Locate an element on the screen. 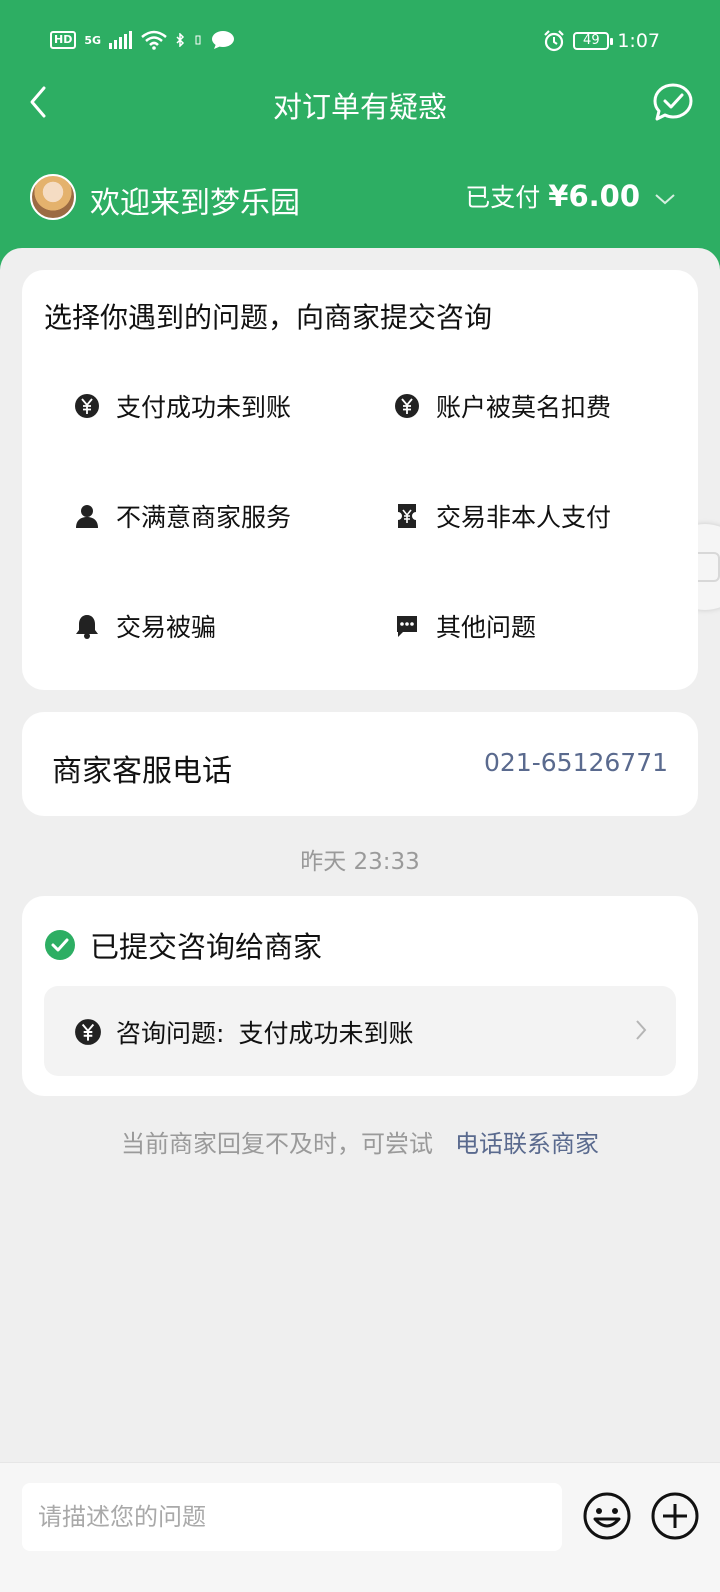 The width and height of the screenshot is (720, 1592). emoji-icon is located at coordinates (607, 1516).